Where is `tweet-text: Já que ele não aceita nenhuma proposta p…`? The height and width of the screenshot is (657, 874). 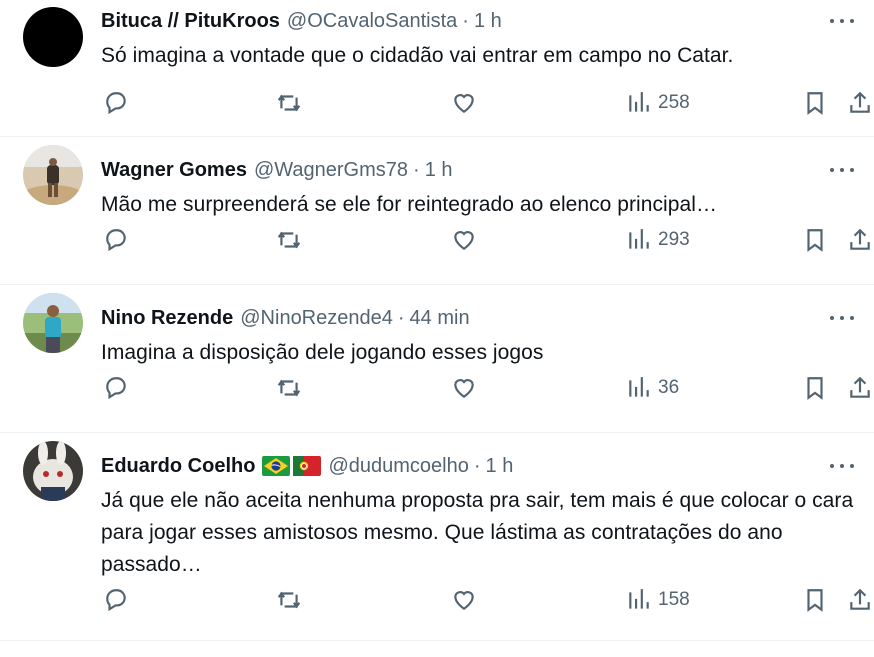
tweet-text: Já que ele não aceita nenhuma proposta p… is located at coordinates (477, 532).